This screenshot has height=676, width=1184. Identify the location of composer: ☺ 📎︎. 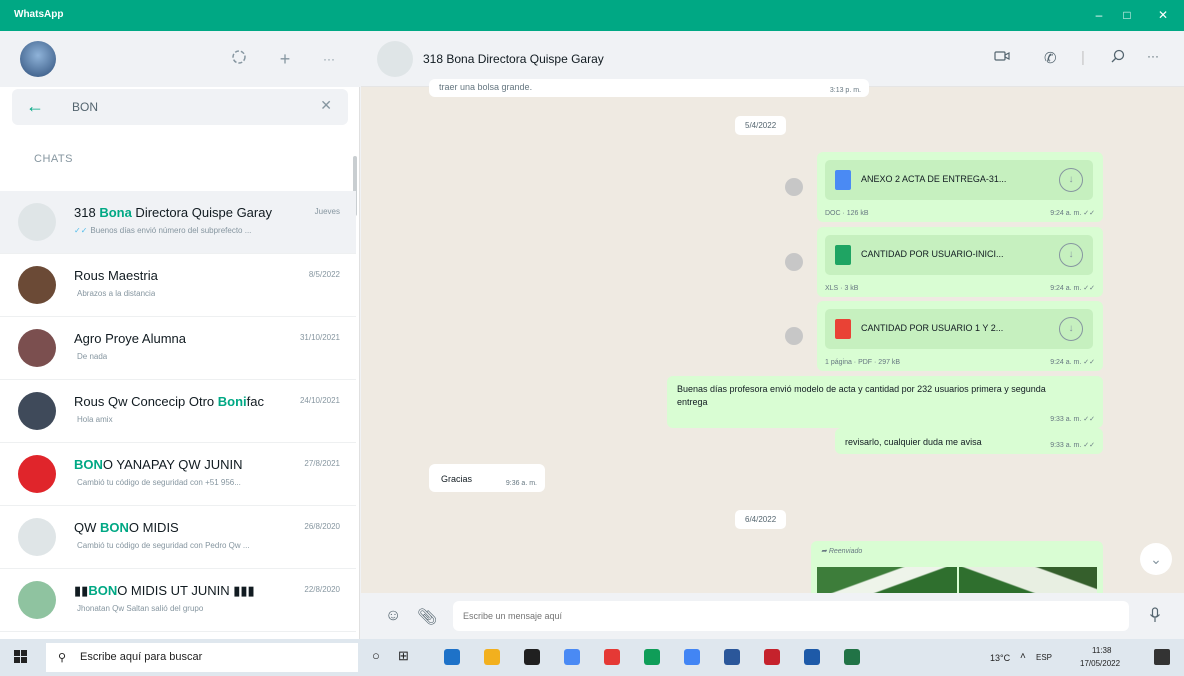
(772, 616).